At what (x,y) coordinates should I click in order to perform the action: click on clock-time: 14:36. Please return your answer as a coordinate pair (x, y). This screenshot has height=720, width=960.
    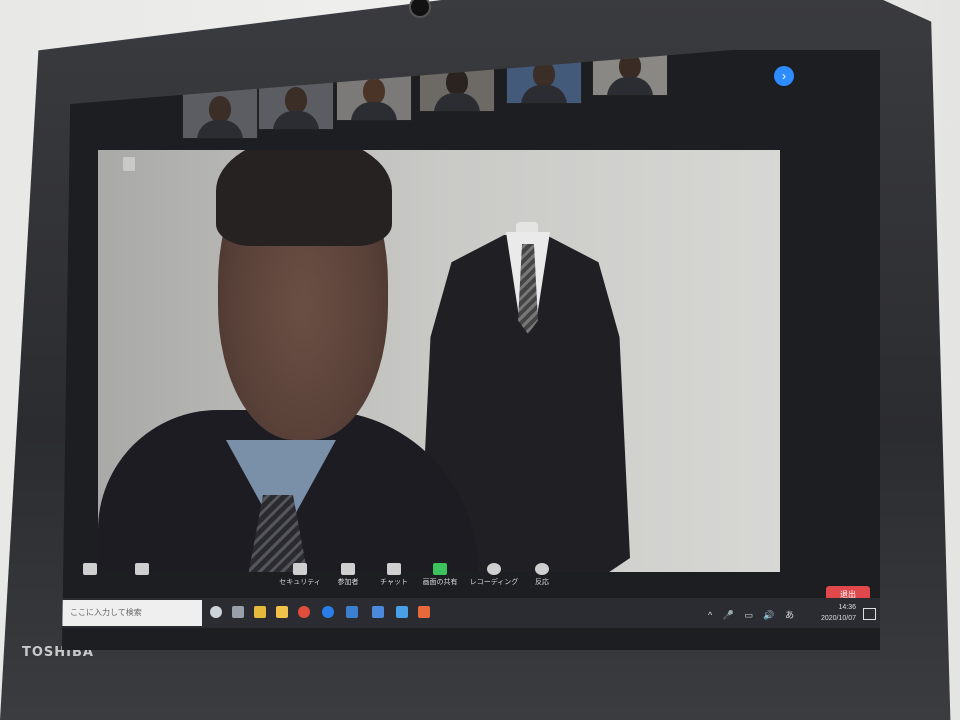
    Looking at the image, I should click on (847, 607).